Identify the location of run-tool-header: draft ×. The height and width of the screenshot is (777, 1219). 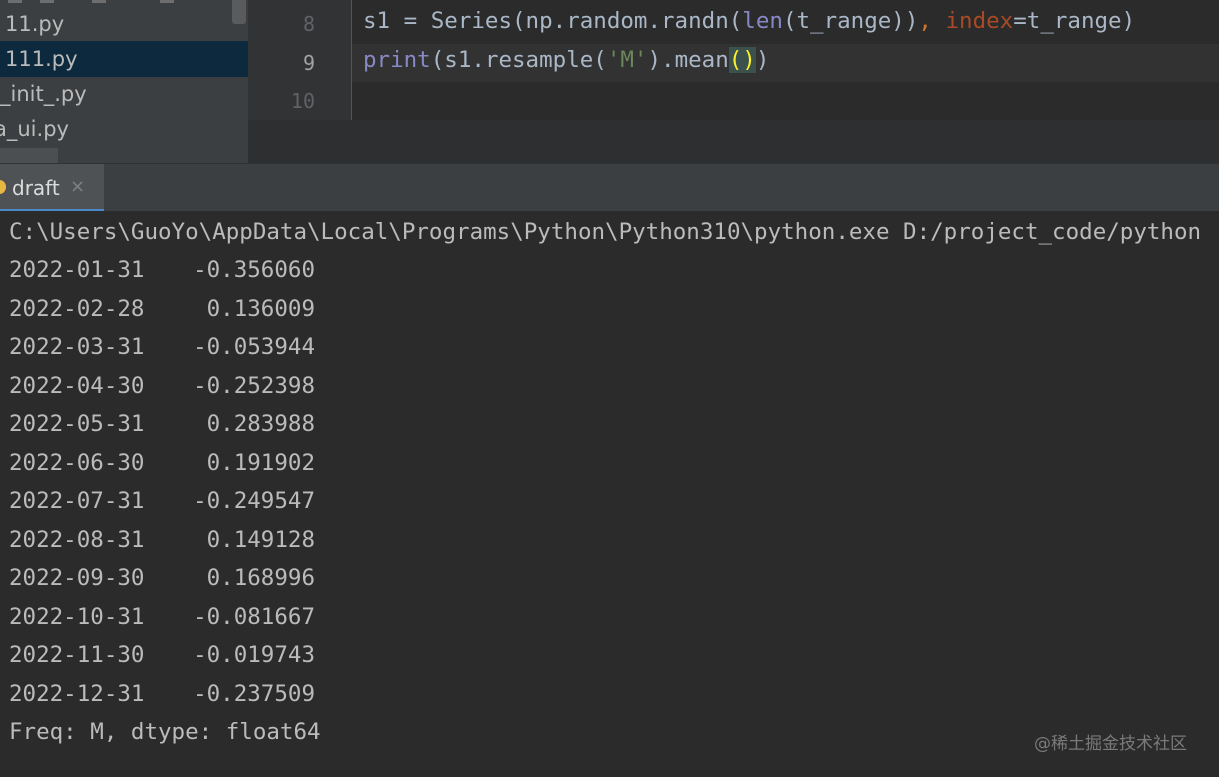
(609, 187).